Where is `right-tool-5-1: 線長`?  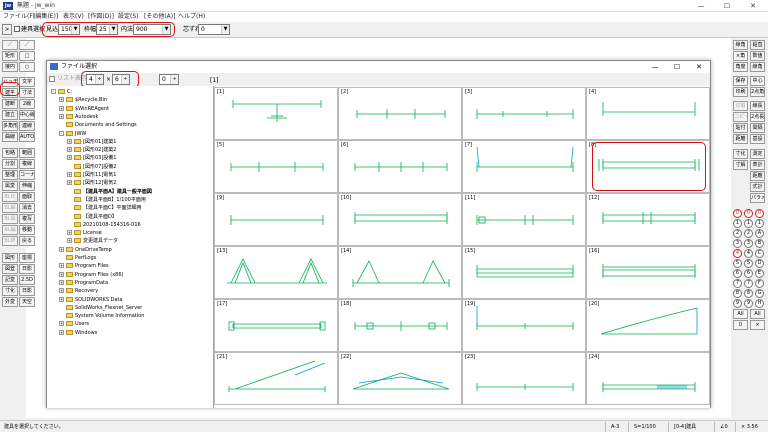 right-tool-5-1: 線長 is located at coordinates (757, 106).